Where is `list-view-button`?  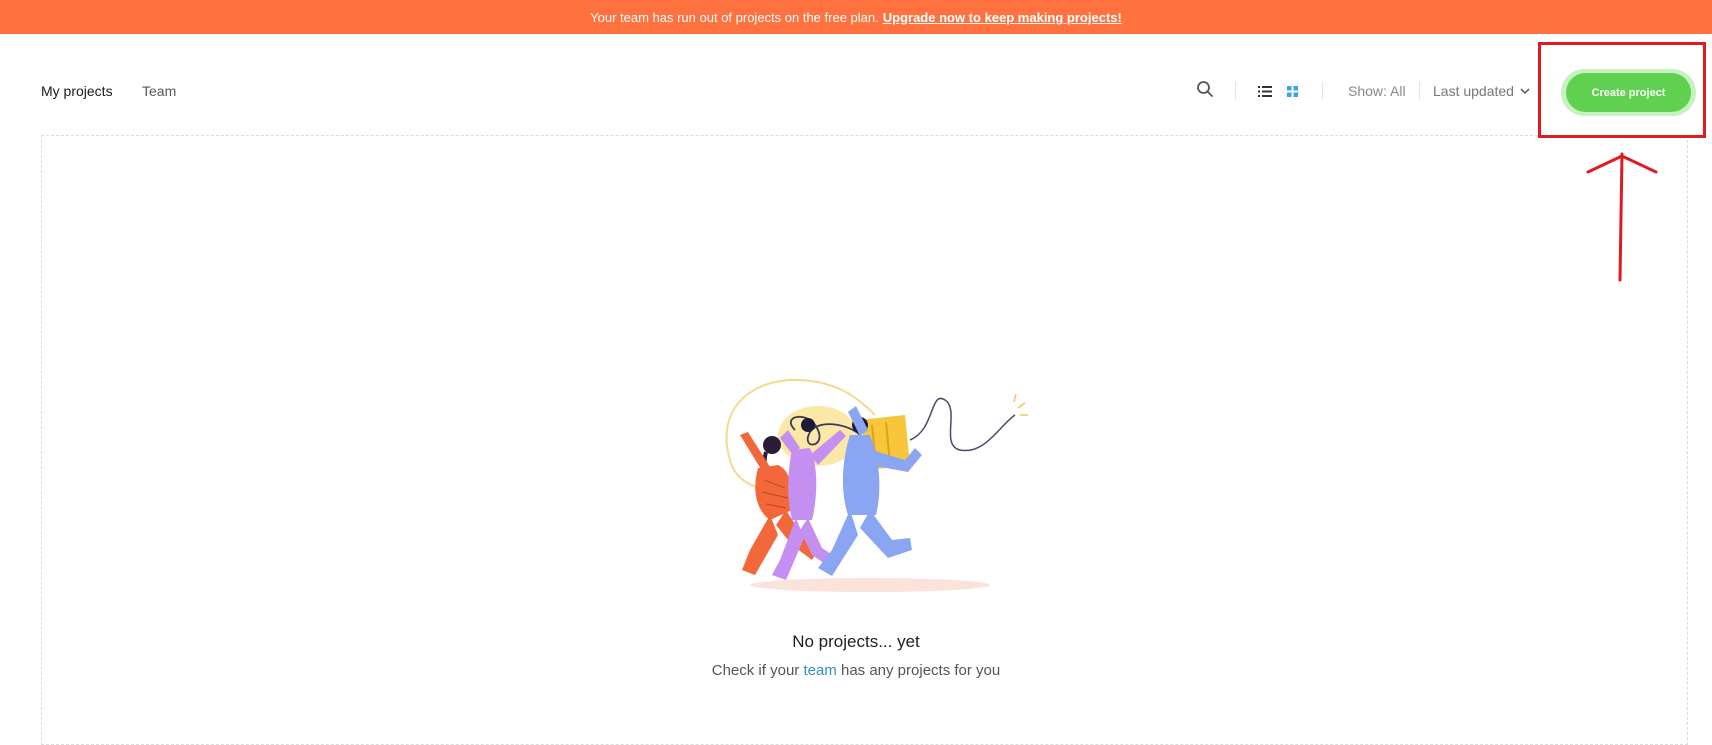 list-view-button is located at coordinates (1265, 91).